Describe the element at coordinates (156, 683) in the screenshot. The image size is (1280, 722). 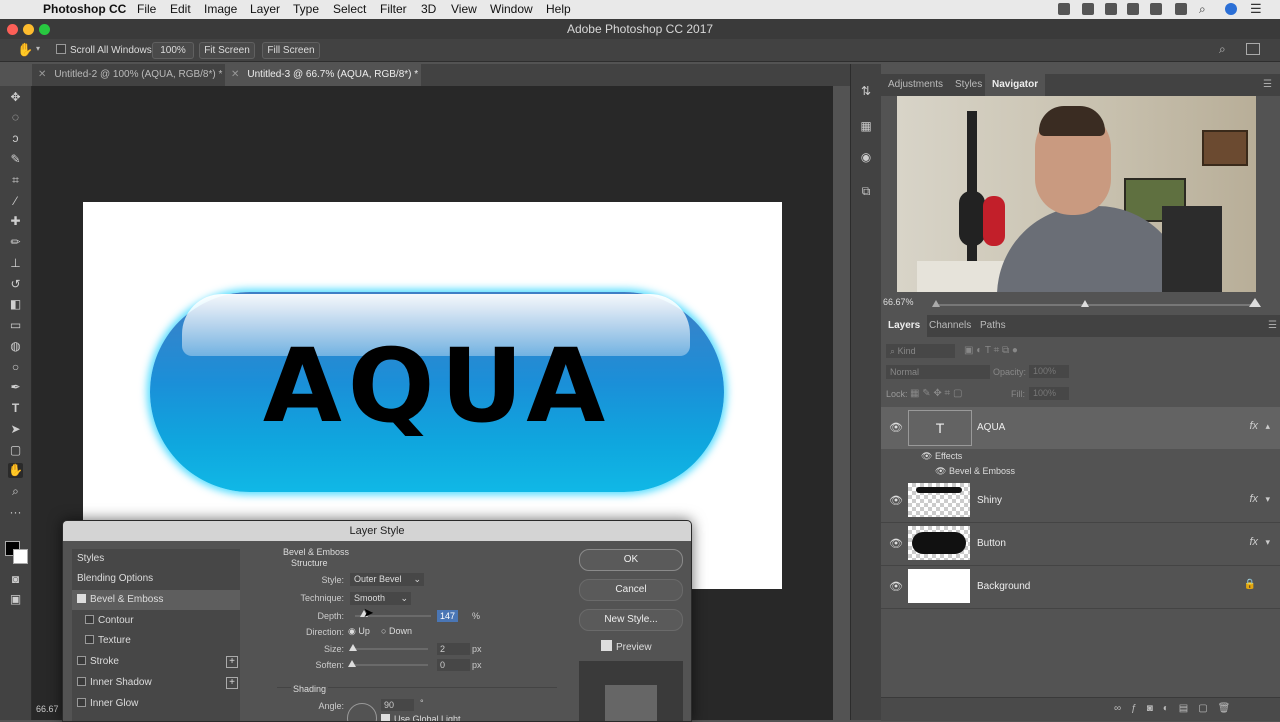
I see `style-item-inner-shadow: Inner Shadow +` at that location.